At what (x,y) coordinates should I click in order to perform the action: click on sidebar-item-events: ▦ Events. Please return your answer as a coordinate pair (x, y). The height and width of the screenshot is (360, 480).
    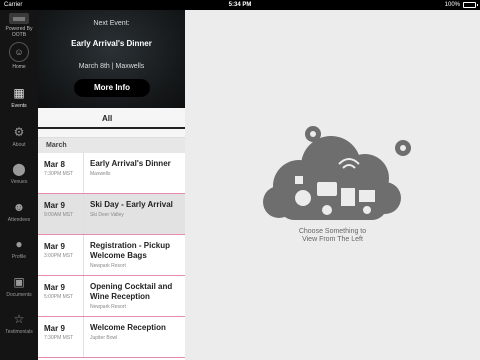
    Looking at the image, I should click on (19, 98).